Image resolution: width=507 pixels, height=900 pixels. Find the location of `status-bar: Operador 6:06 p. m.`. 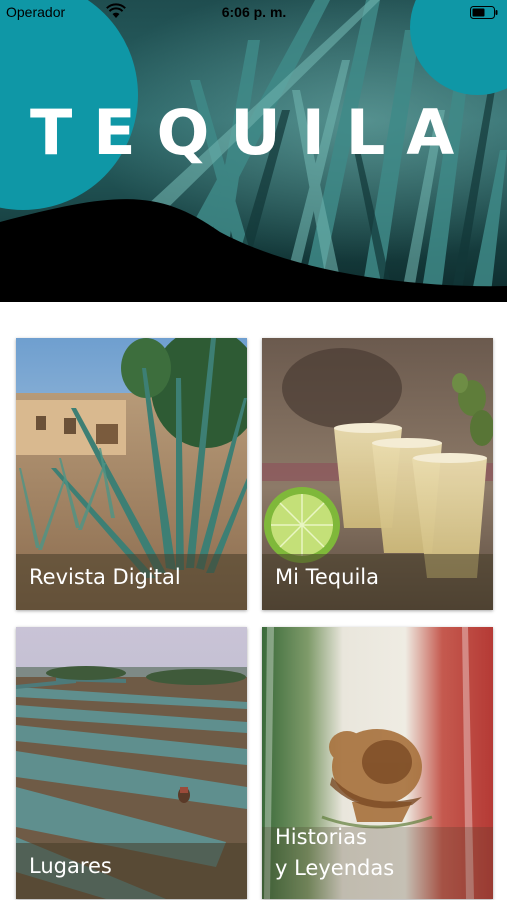

status-bar: Operador 6:06 p. m. is located at coordinates (253, 13).